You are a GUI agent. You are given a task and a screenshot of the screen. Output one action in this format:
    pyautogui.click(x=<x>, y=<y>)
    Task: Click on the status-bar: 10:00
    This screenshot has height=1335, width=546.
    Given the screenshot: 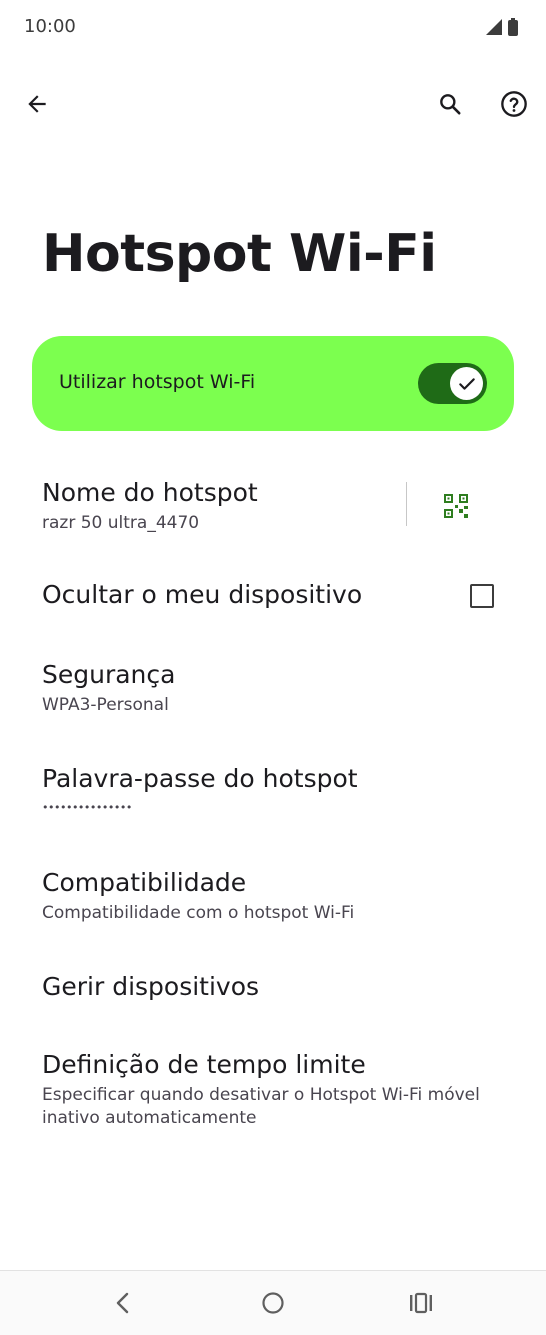 What is the action you would take?
    pyautogui.click(x=273, y=27)
    